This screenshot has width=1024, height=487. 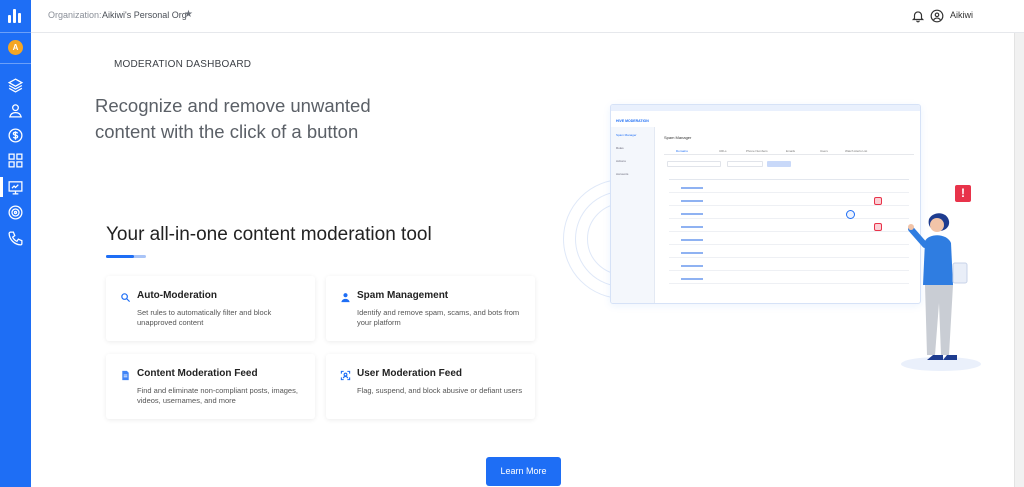 What do you see at coordinates (824, 151) in the screenshot?
I see `mockup-tab: Users` at bounding box center [824, 151].